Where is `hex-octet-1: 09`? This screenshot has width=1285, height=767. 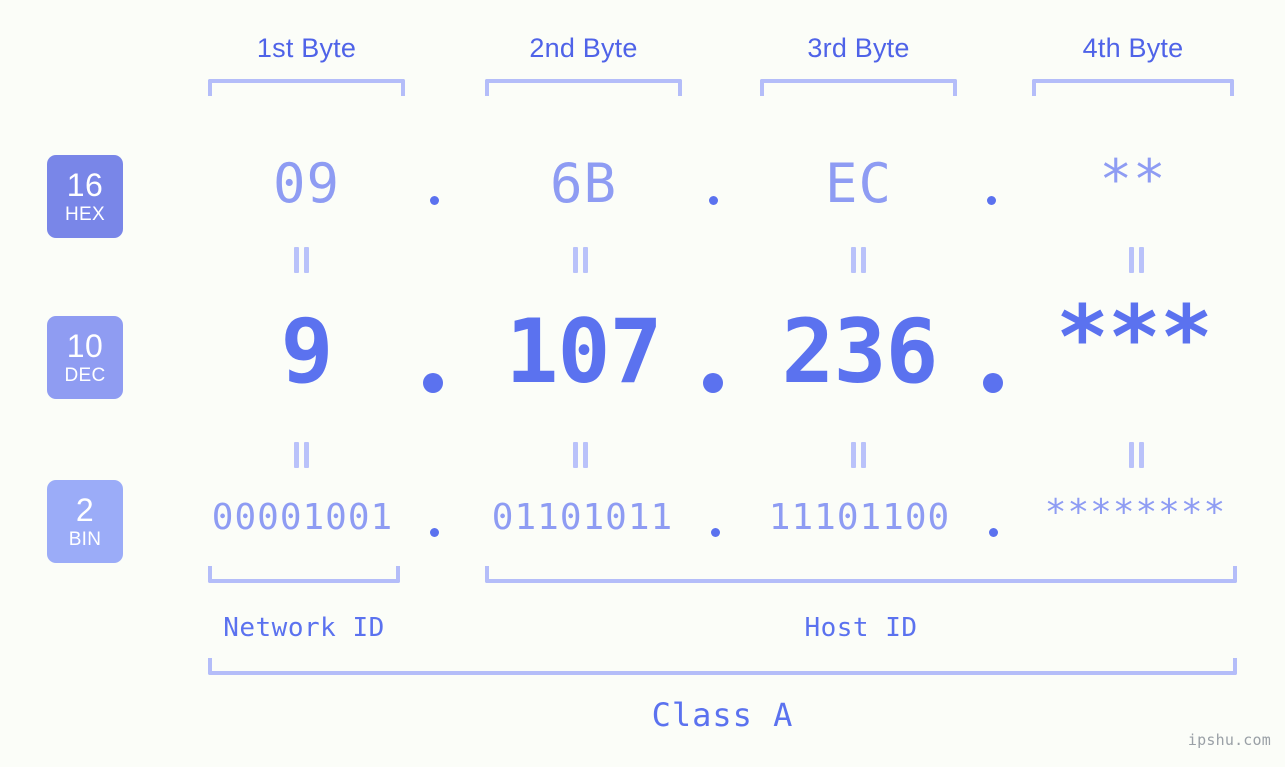 hex-octet-1: 09 is located at coordinates (306, 183).